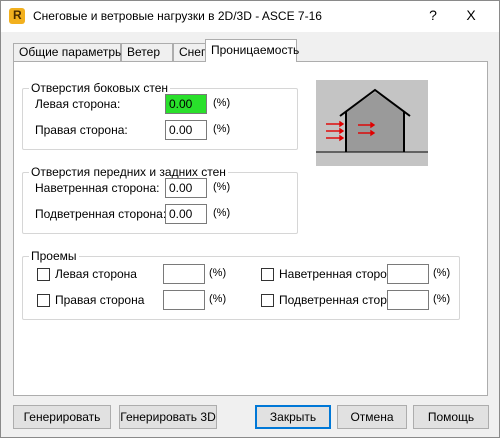  What do you see at coordinates (68, 52) in the screenshot?
I see `tab-general: Общие параметры` at bounding box center [68, 52].